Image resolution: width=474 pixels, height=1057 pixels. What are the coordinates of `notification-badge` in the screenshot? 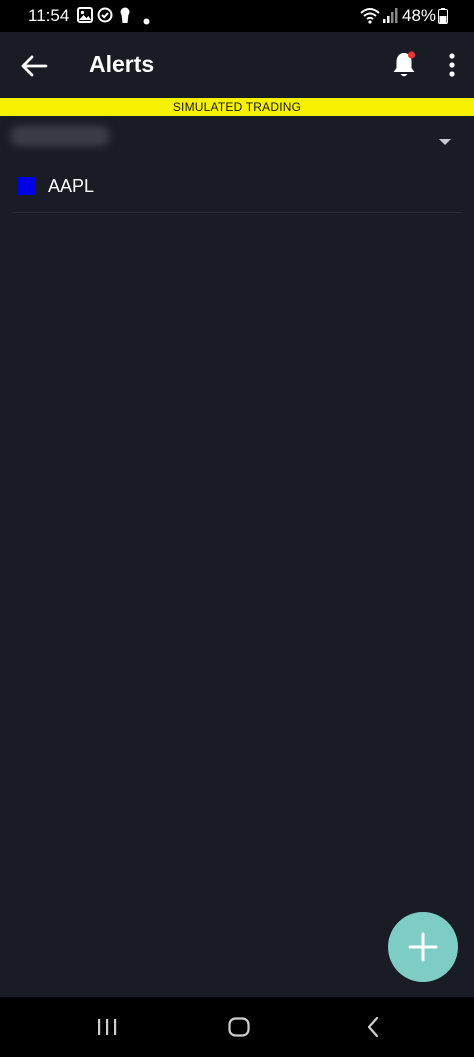 It's located at (411, 55).